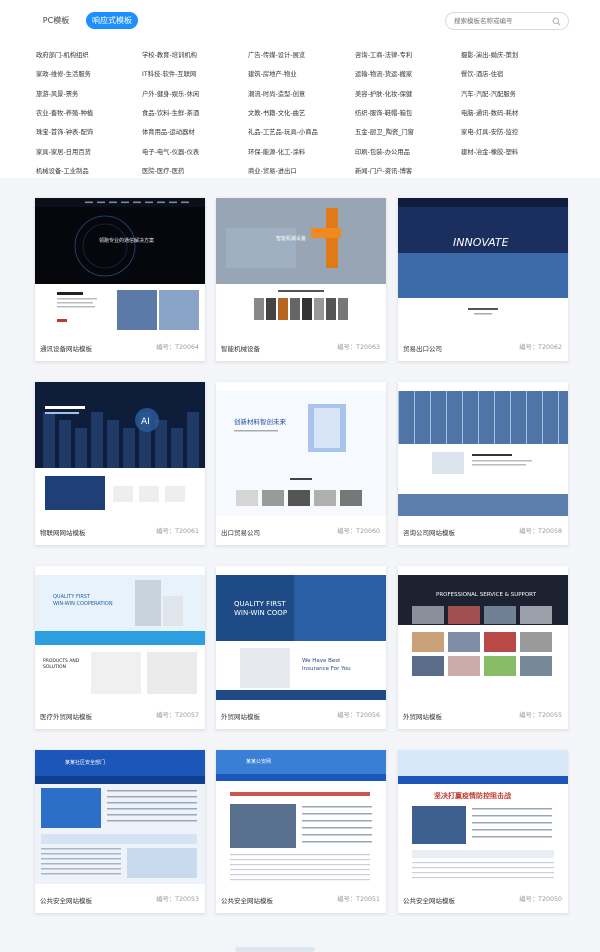 This screenshot has width=600, height=952. What do you see at coordinates (240, 532) in the screenshot?
I see `template-name: 出口贸易公司` at bounding box center [240, 532].